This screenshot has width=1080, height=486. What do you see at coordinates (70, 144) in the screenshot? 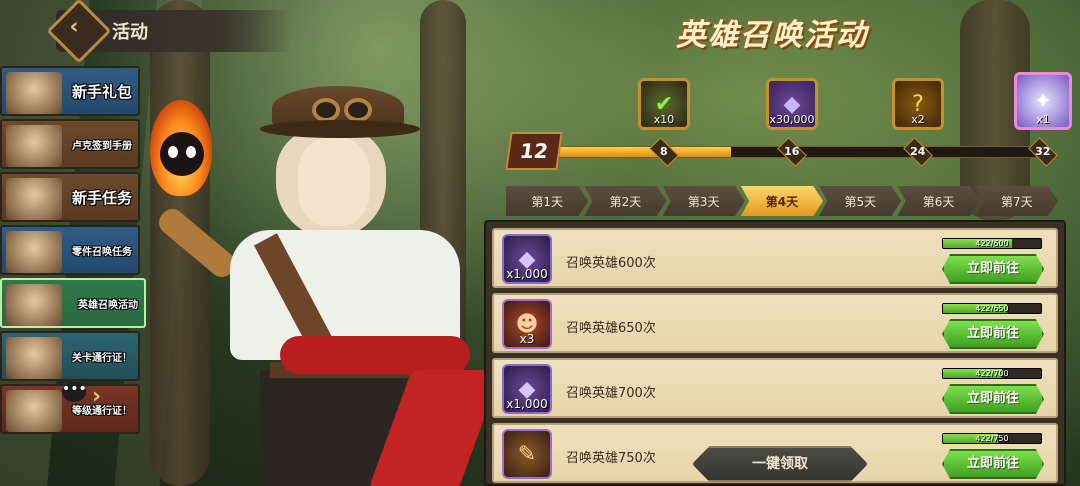
I see `menu-item-luke-signin: 卢克签到手册` at bounding box center [70, 144].